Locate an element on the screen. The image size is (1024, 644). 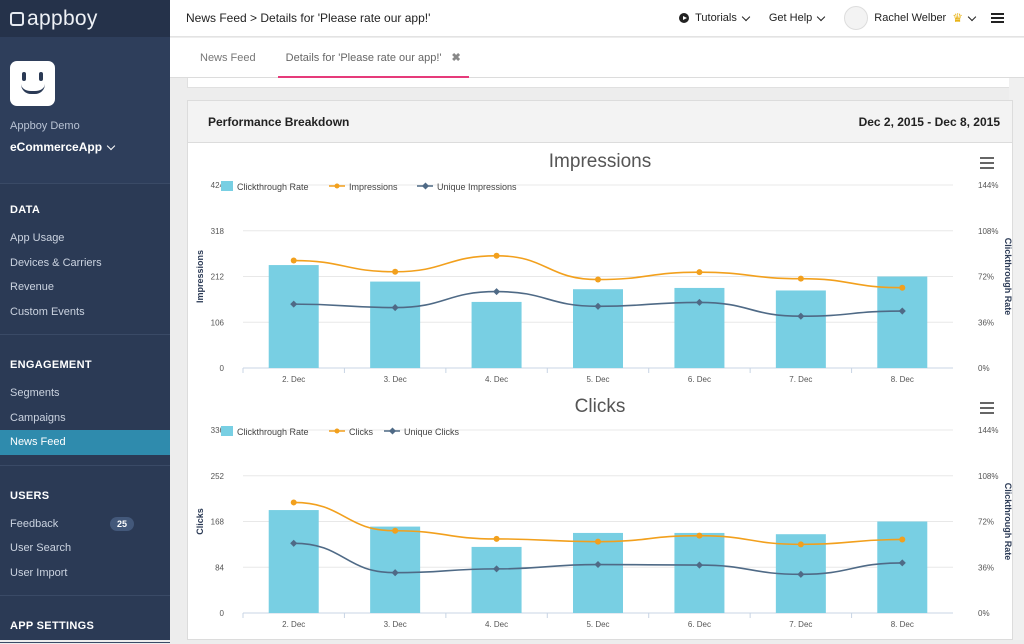
tab-label: News Feed is located at coordinates (228, 57).